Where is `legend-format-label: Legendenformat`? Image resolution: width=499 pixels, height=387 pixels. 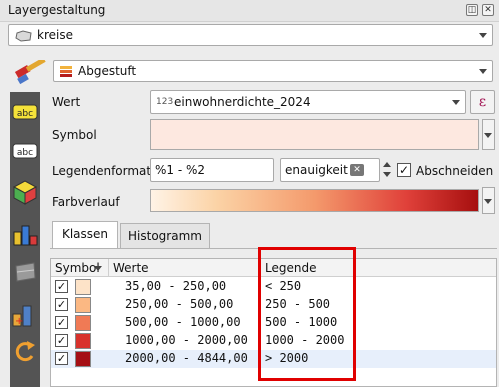
legend-format-label: Legendenformat is located at coordinates (102, 171).